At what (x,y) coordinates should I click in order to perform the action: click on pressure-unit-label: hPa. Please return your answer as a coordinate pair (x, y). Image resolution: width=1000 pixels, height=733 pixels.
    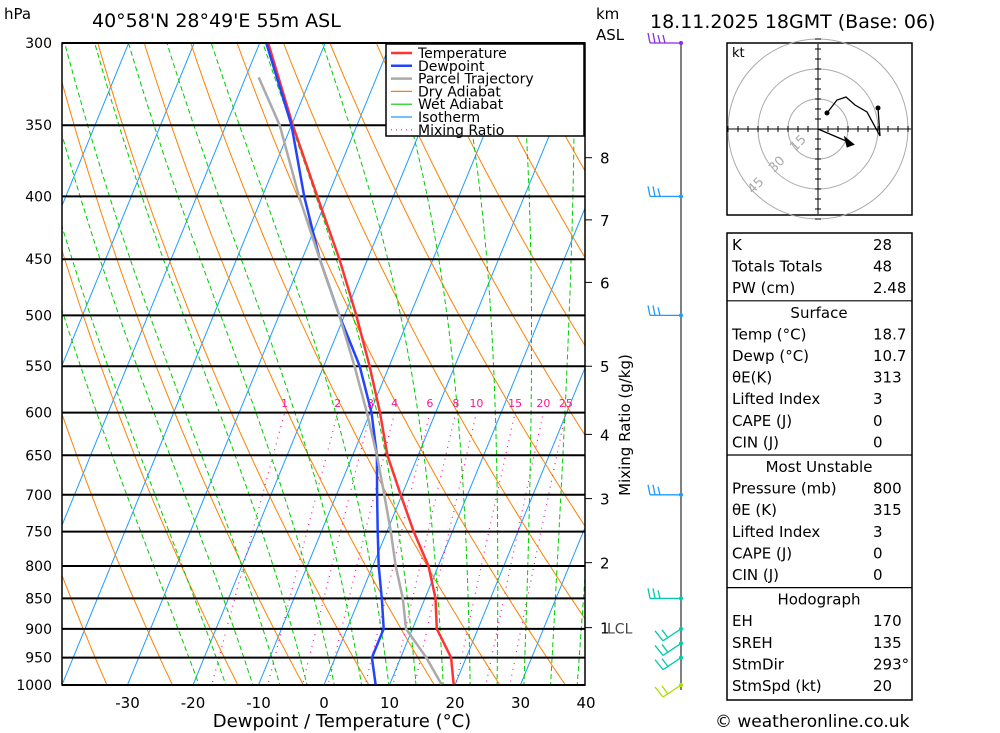
    Looking at the image, I should click on (17, 14).